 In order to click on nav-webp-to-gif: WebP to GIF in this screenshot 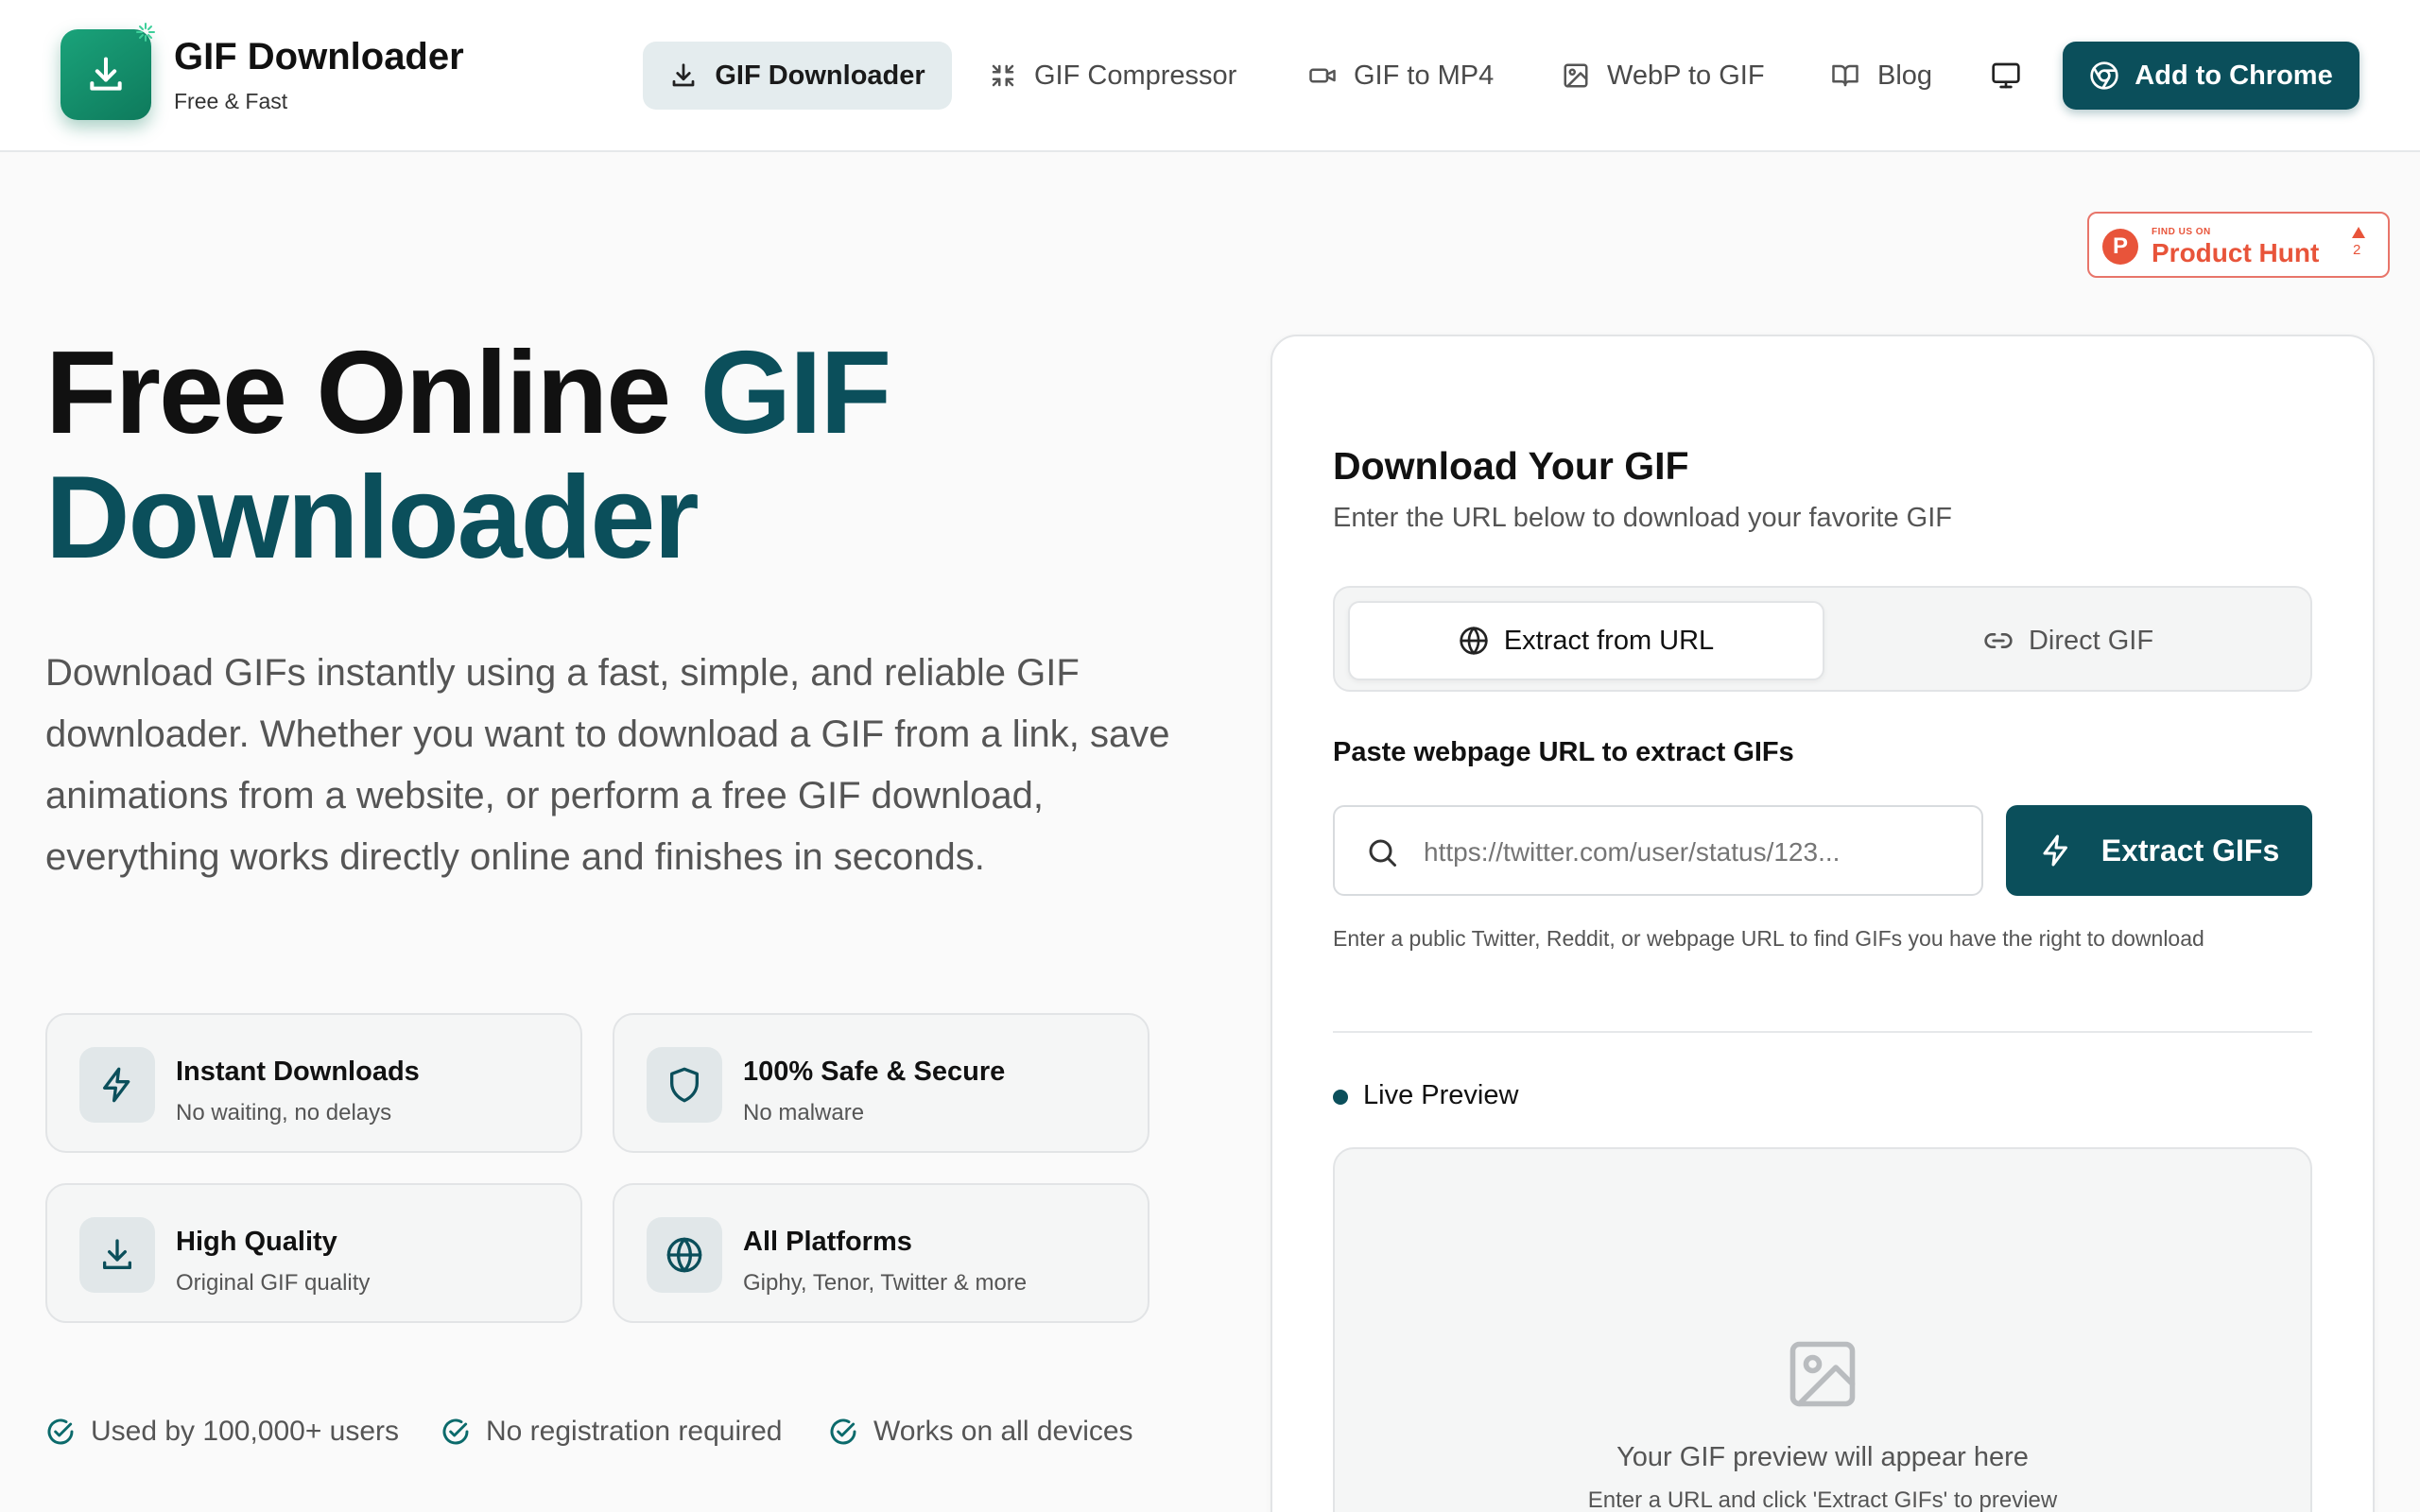, I will do `click(1663, 76)`.